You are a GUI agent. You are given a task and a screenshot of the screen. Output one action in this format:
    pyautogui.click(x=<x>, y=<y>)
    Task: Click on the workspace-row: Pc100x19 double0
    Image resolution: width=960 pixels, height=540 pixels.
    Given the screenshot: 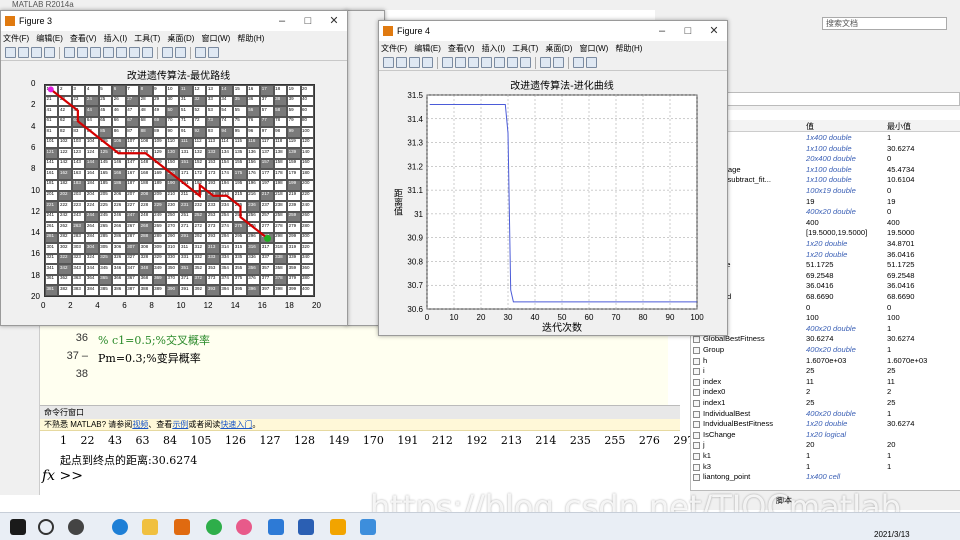 What is the action you would take?
    pyautogui.click(x=825, y=191)
    